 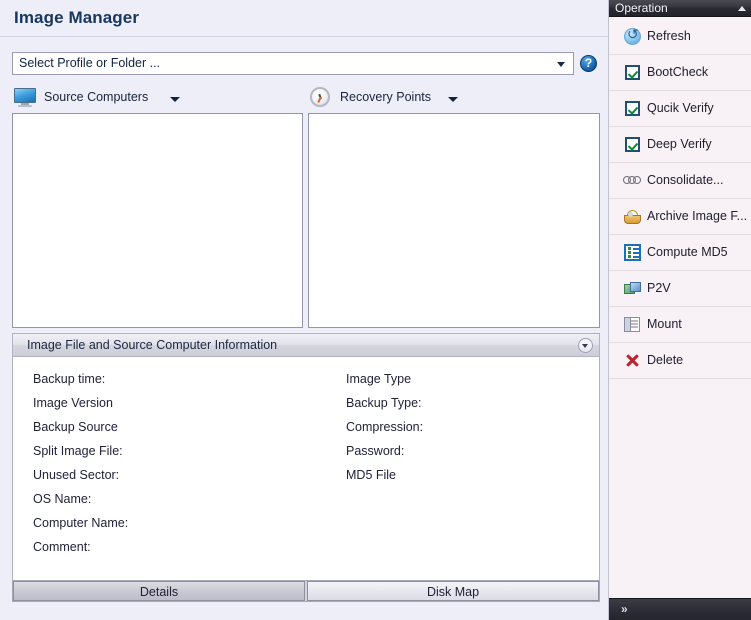 What do you see at coordinates (320, 97) in the screenshot?
I see `clock-icon` at bounding box center [320, 97].